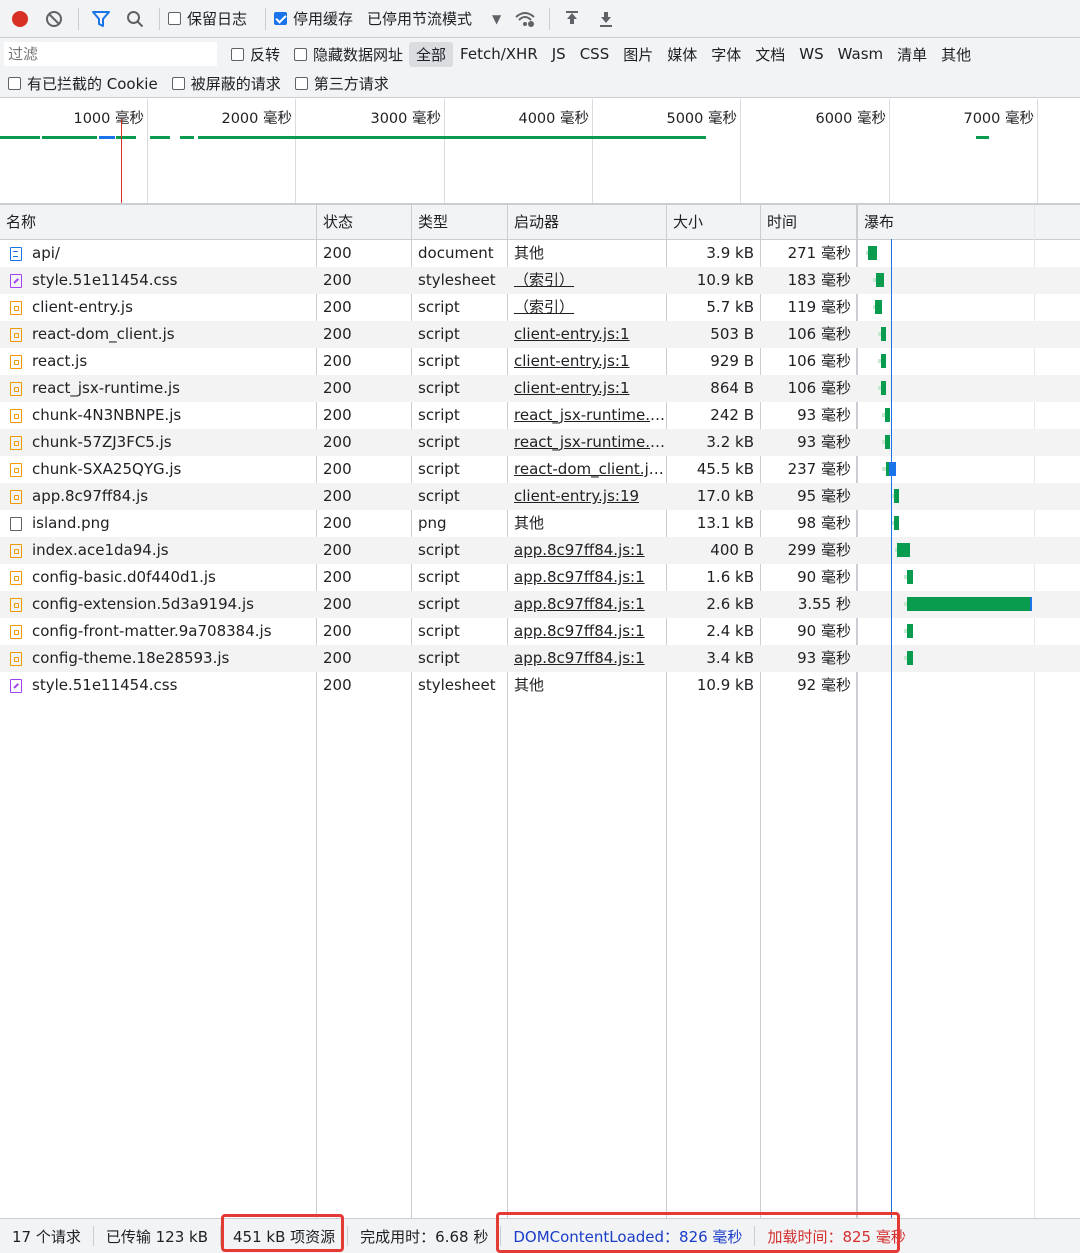  Describe the element at coordinates (207, 18) in the screenshot. I see `preserve-log-checkbox: 保留日志` at that location.